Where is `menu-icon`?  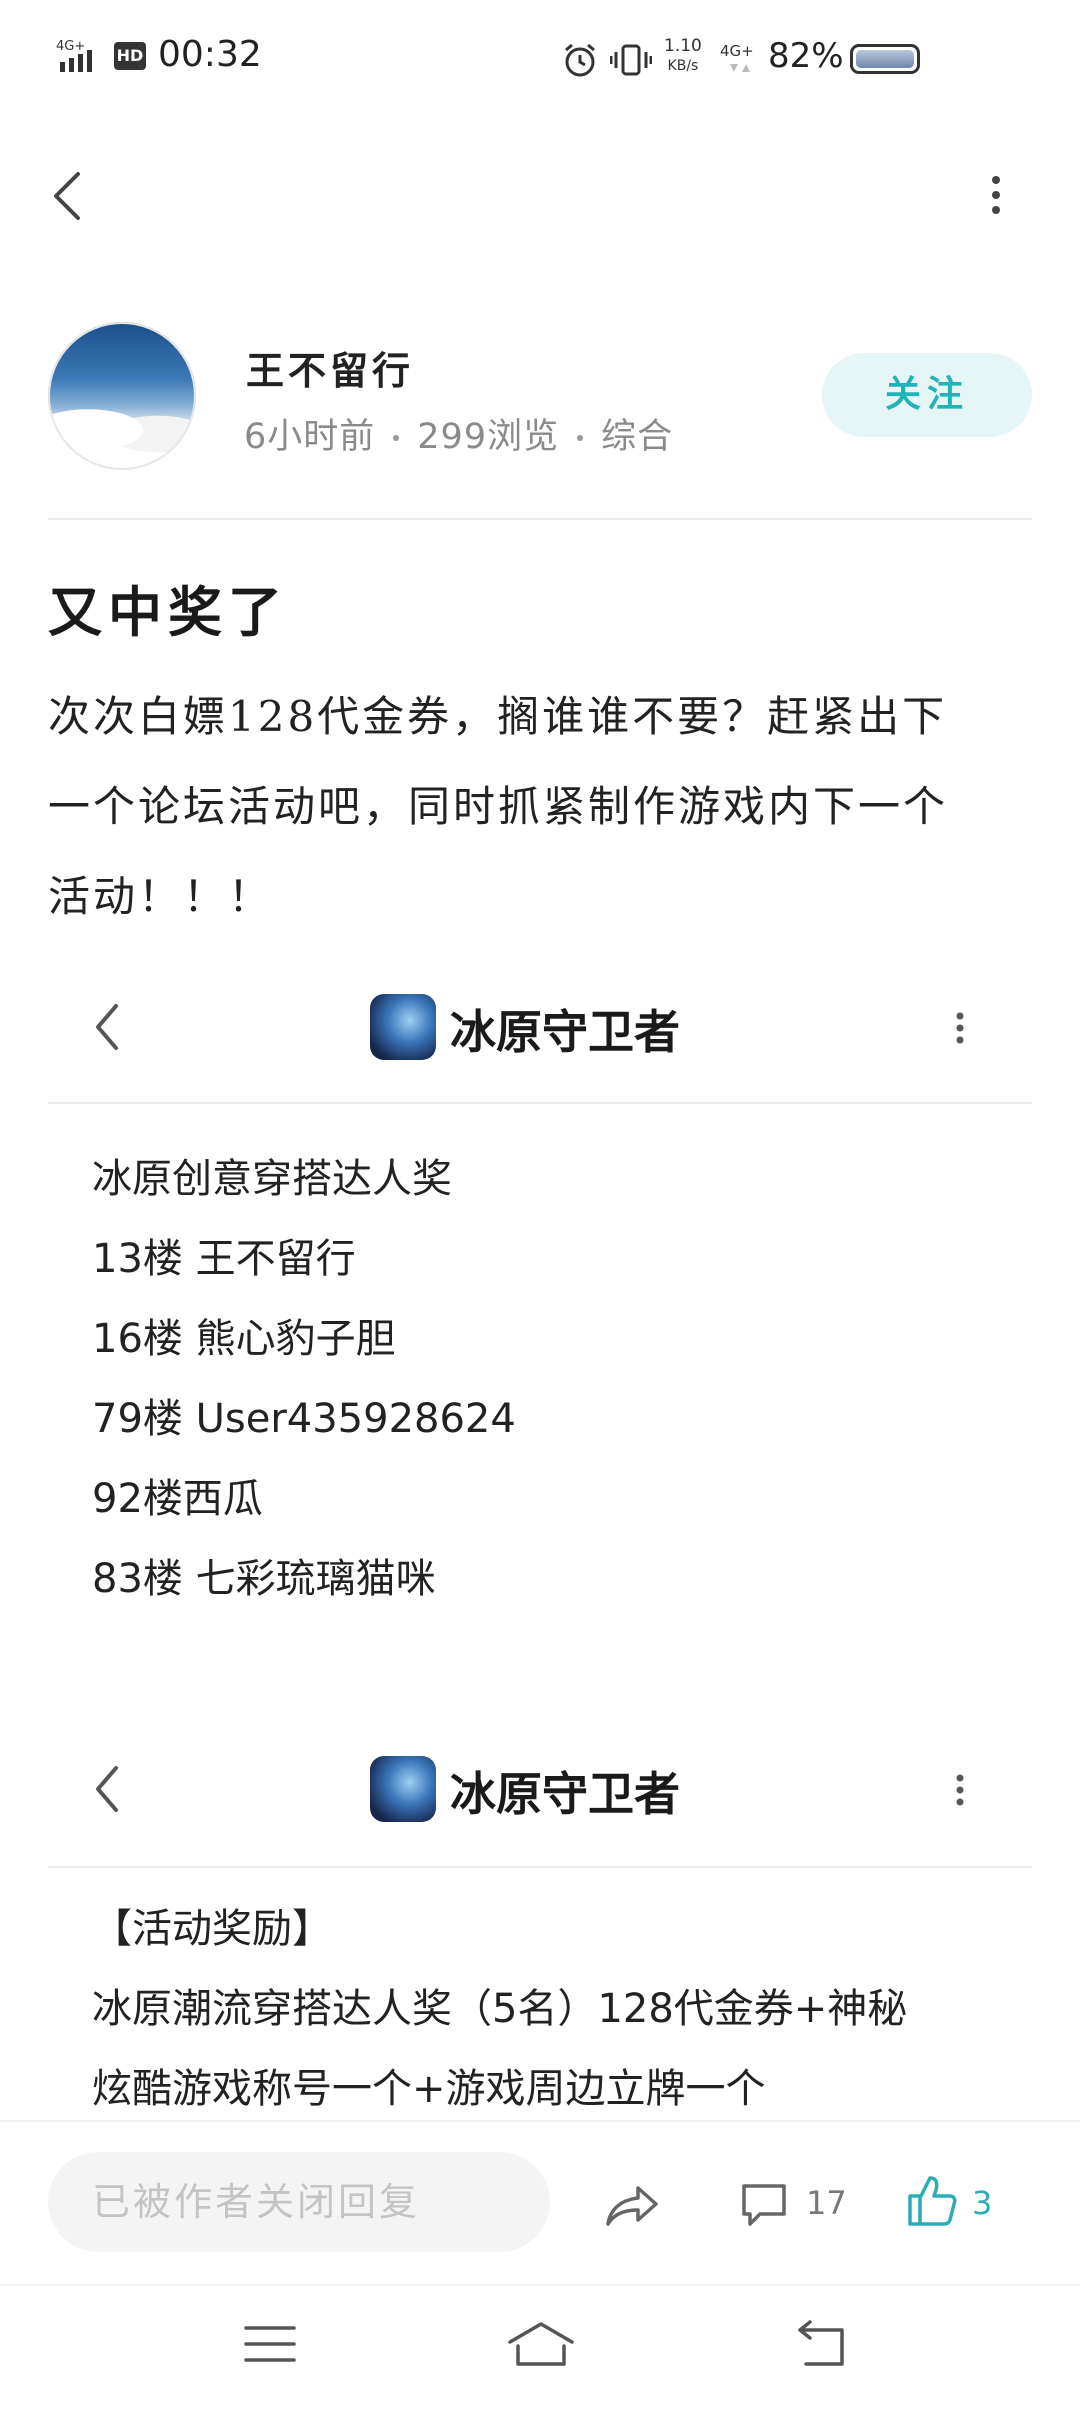 menu-icon is located at coordinates (270, 2344).